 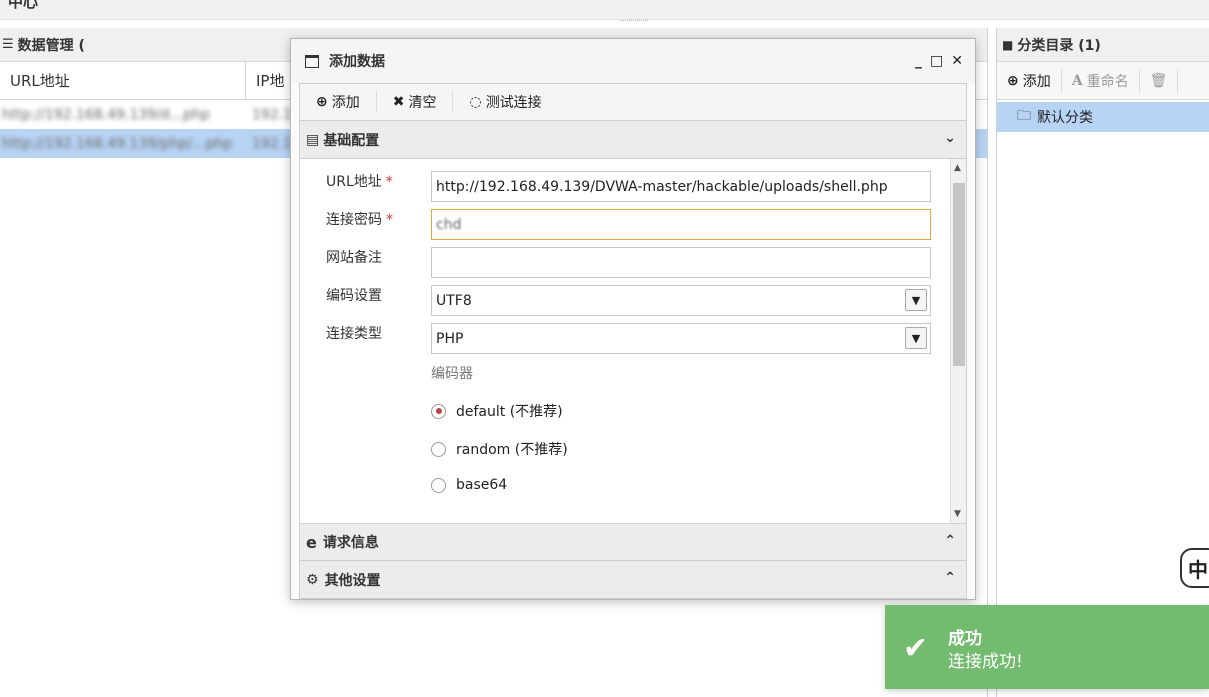 What do you see at coordinates (352, 580) in the screenshot?
I see `section-other-label: 其他设置` at bounding box center [352, 580].